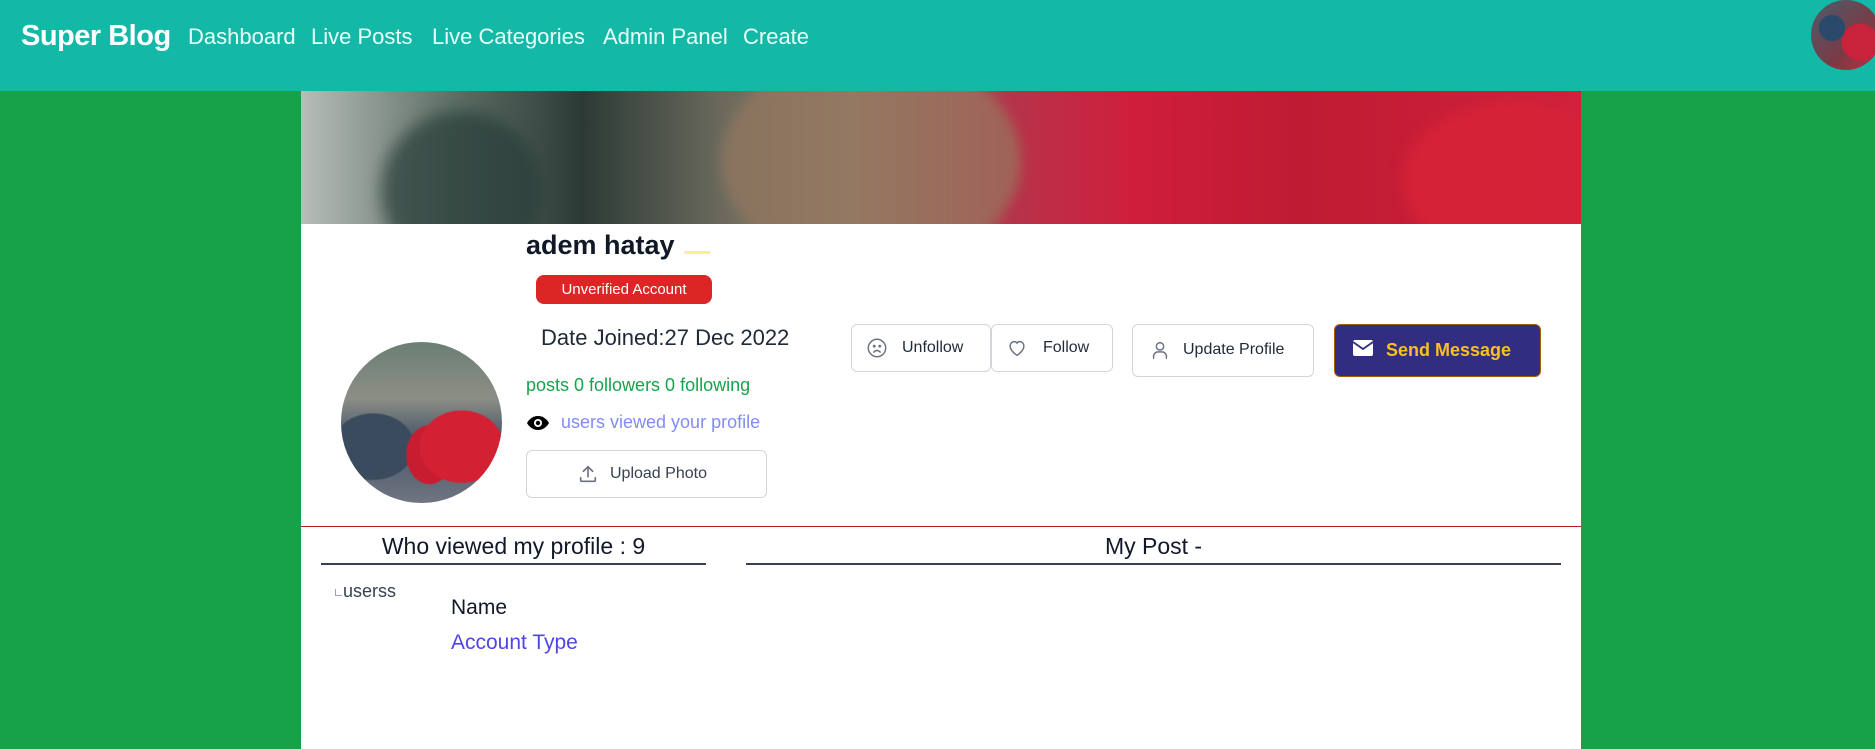 The width and height of the screenshot is (1875, 749). Describe the element at coordinates (479, 608) in the screenshot. I see `viewer-name: Name` at that location.